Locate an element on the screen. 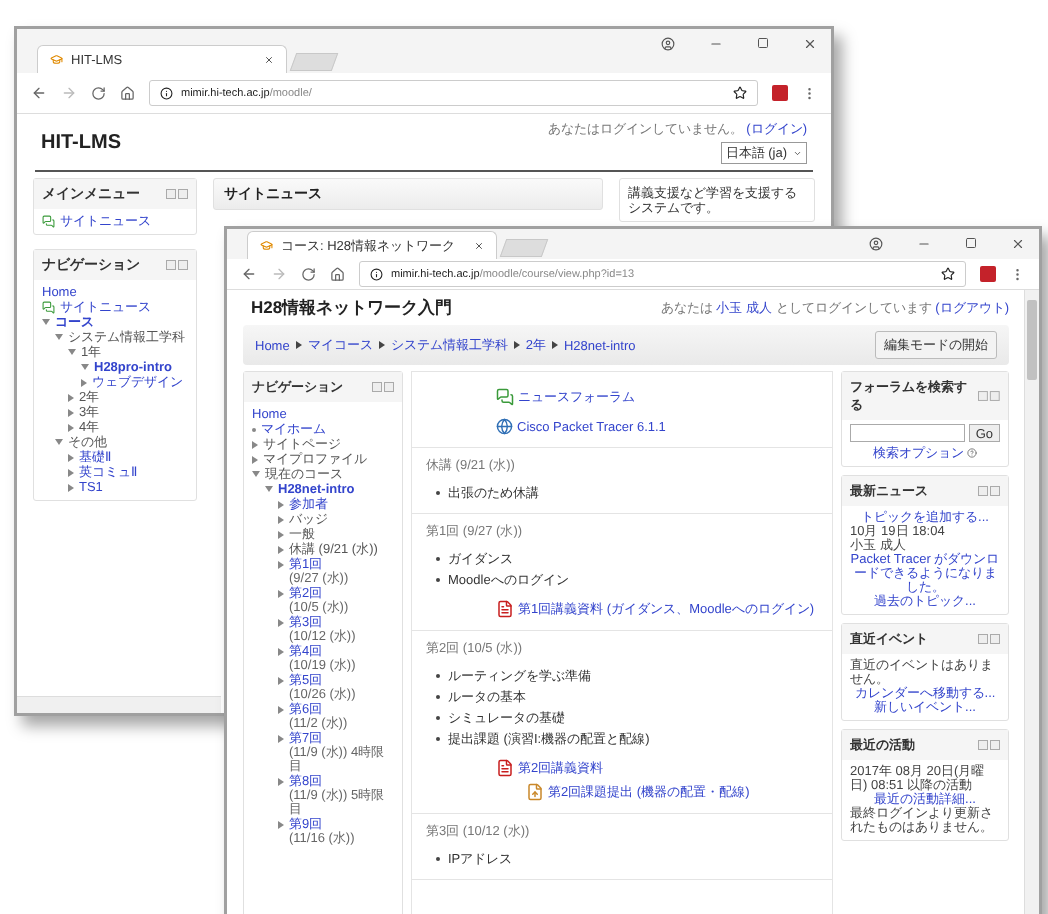 The image size is (1048, 914). globe-icon is located at coordinates (504, 426).